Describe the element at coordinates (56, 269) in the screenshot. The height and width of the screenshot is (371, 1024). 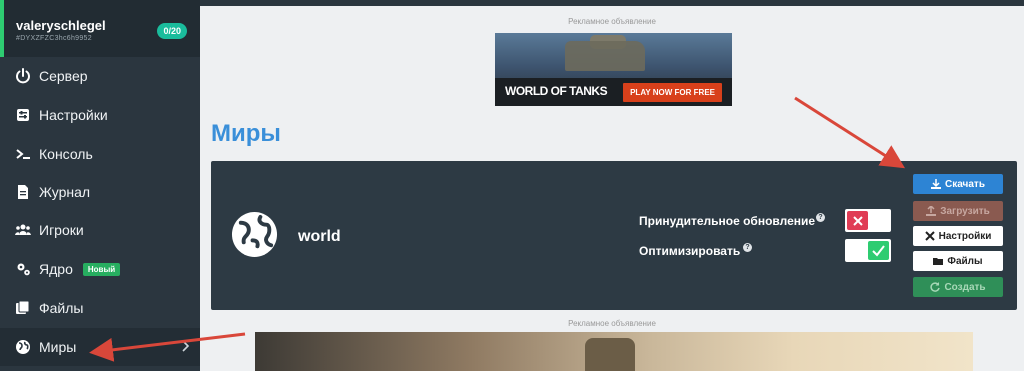
I see `sidebar-item-label: Ядро` at that location.